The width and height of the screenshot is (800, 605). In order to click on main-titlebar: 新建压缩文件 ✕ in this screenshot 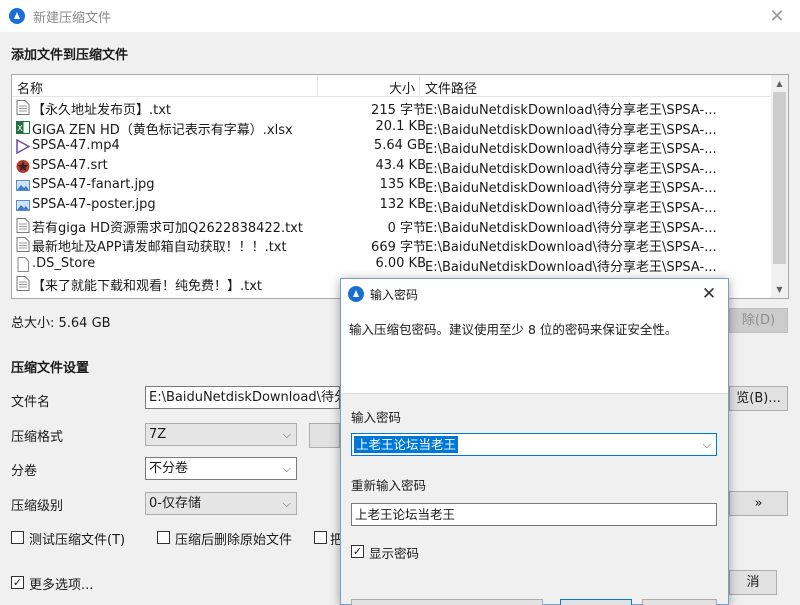, I will do `click(400, 16)`.